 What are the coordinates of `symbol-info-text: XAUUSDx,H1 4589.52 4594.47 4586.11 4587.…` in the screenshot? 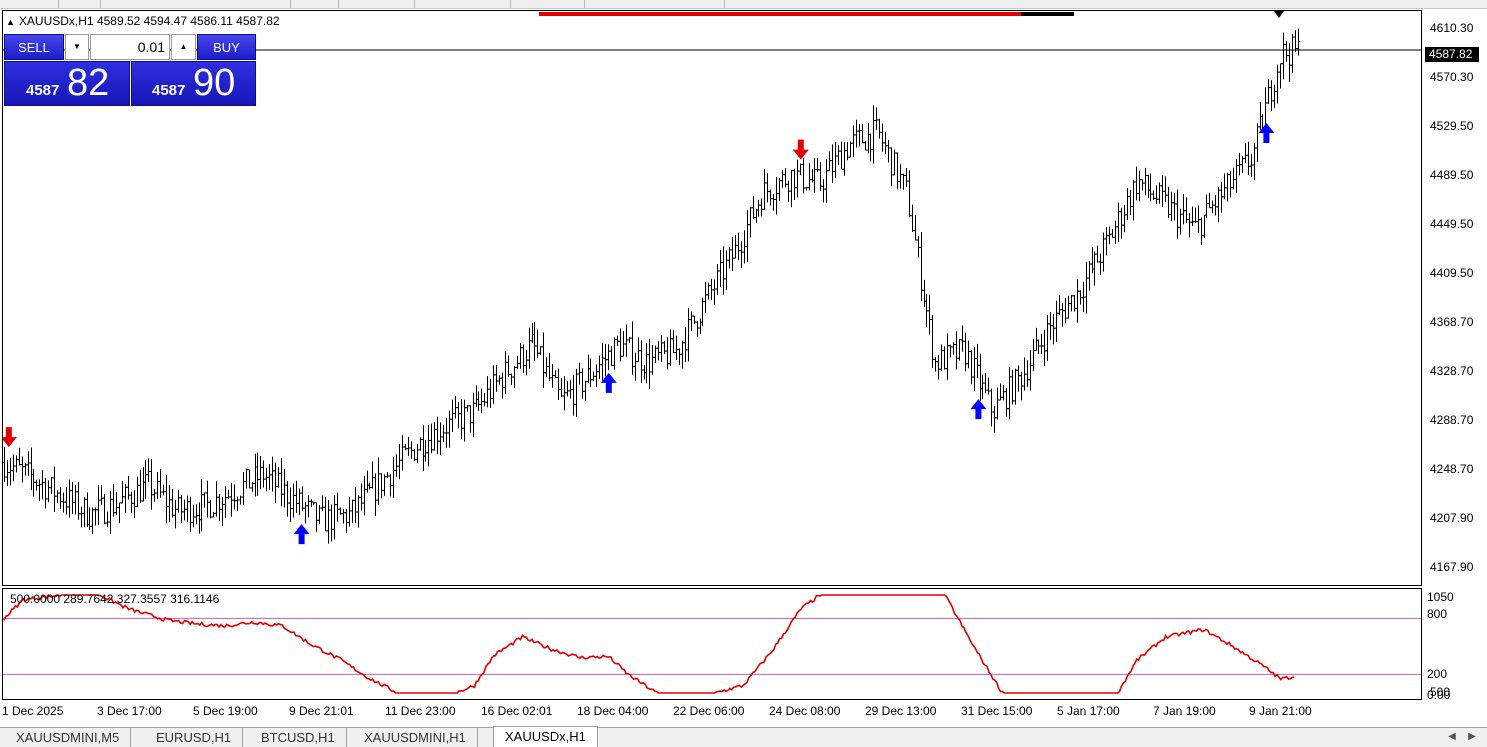 It's located at (149, 21).